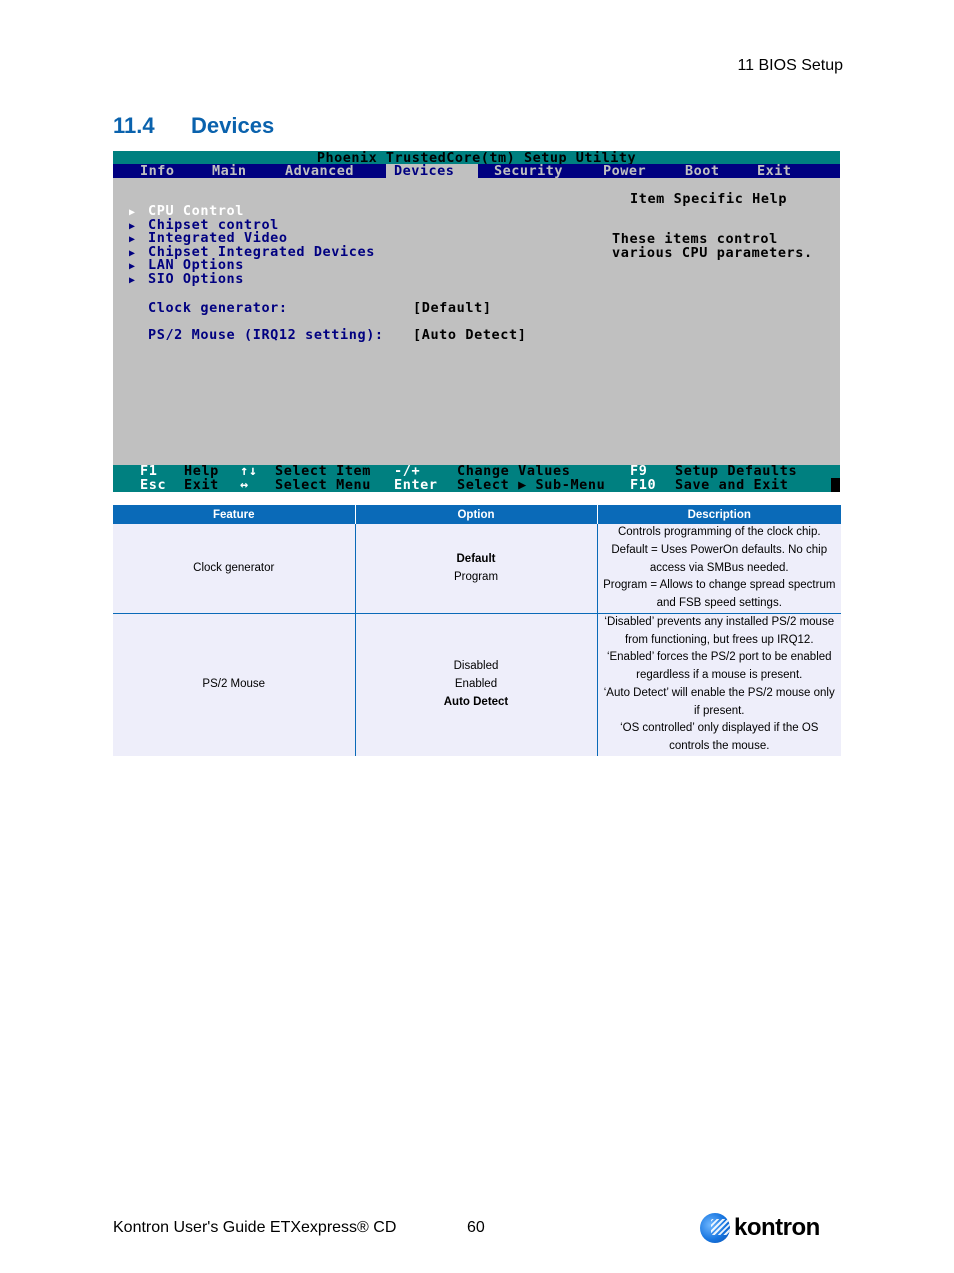 This screenshot has width=954, height=1273. I want to click on kontron-logo: kontron, so click(760, 1228).